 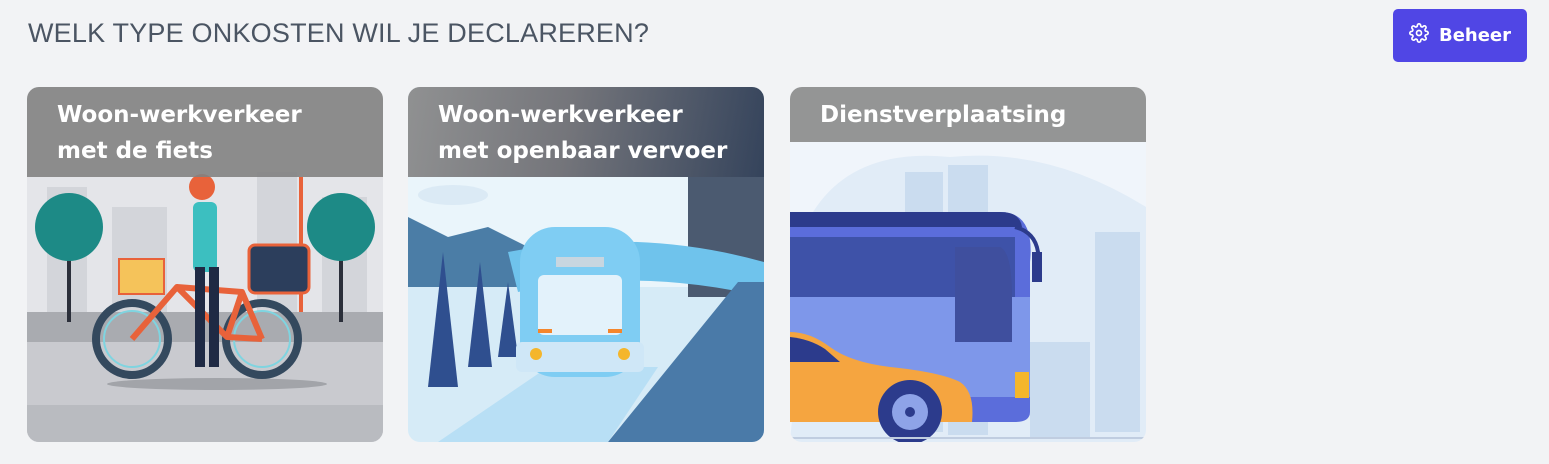 What do you see at coordinates (583, 151) in the screenshot?
I see `card-title-line2: met openbaar vervoer` at bounding box center [583, 151].